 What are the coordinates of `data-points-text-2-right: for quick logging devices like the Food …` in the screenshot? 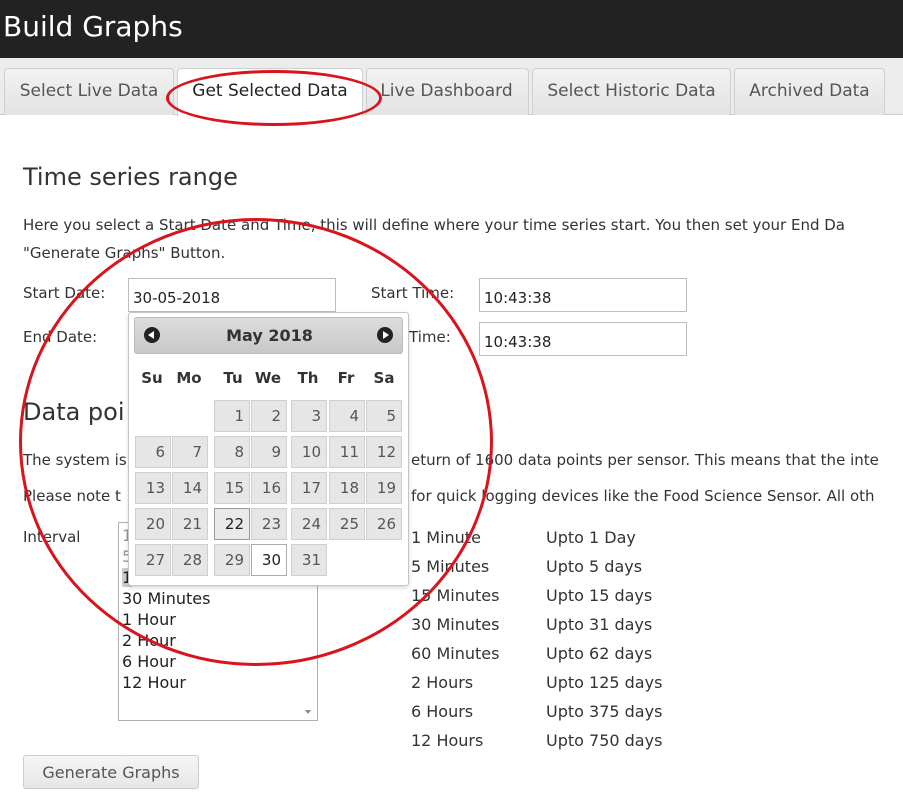 It's located at (643, 496).